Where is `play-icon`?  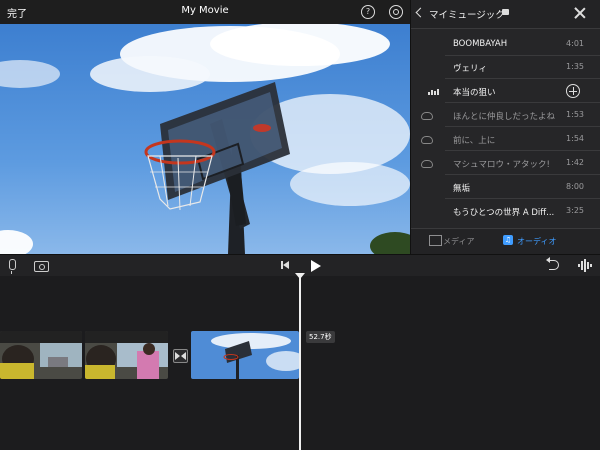 play-icon is located at coordinates (316, 266).